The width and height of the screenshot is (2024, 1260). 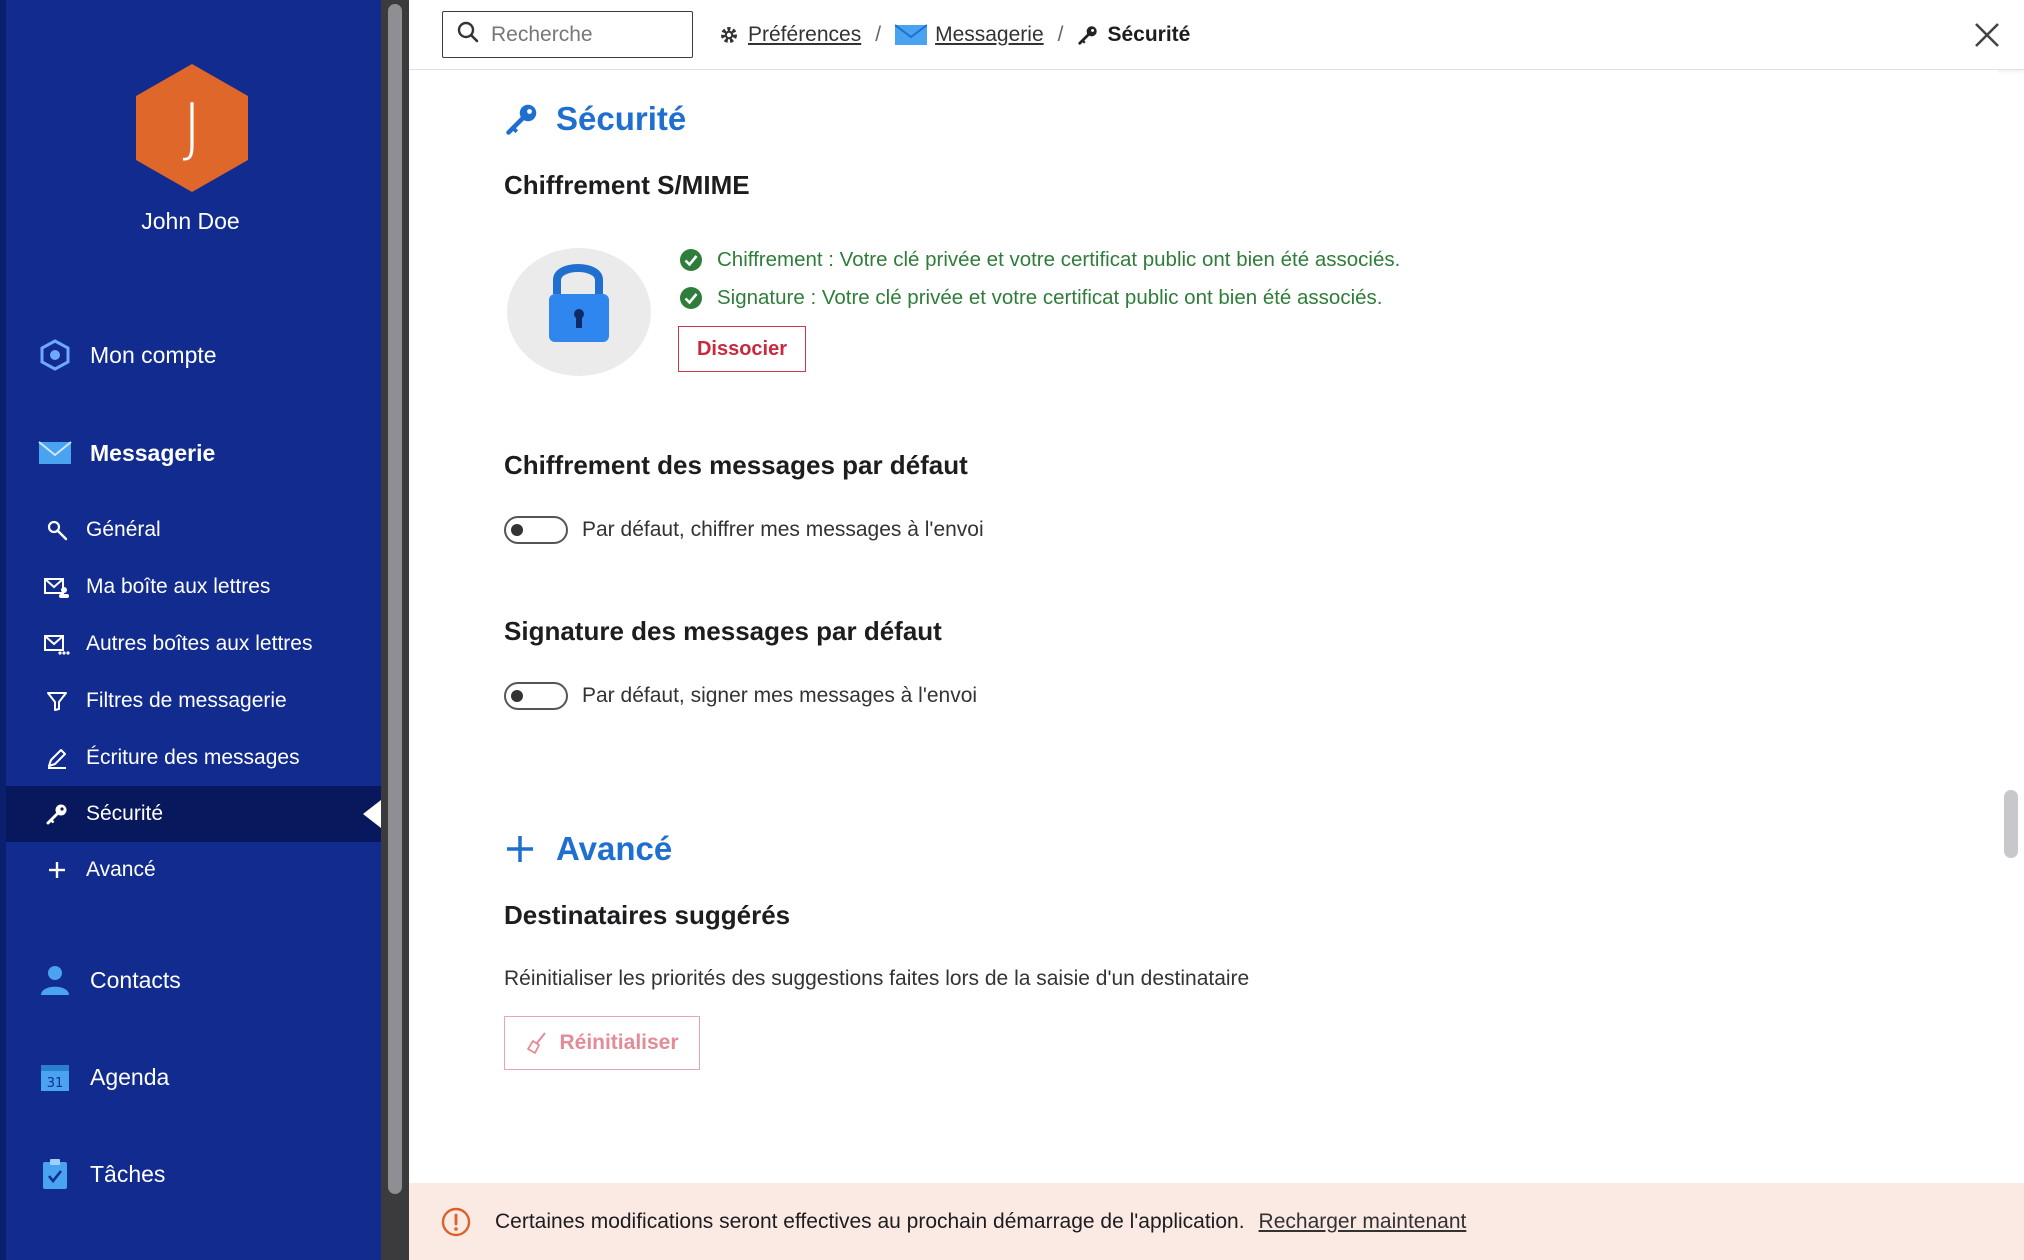 I want to click on sidebar-item-mon-compte: Mon compte, so click(x=127, y=355).